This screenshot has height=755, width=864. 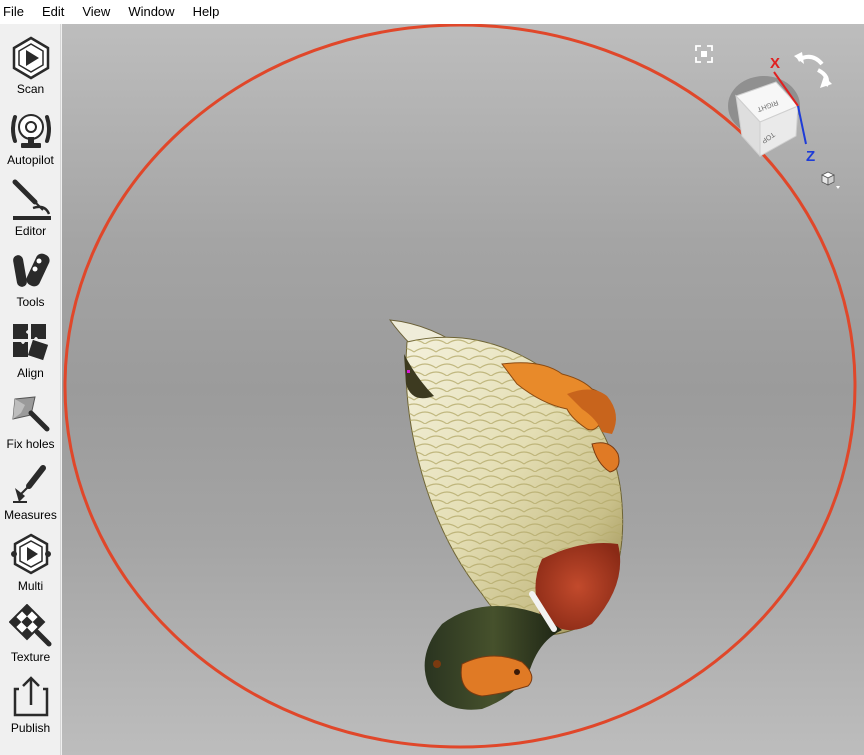 I want to click on tool-measures-button: Measures, so click(x=30, y=493).